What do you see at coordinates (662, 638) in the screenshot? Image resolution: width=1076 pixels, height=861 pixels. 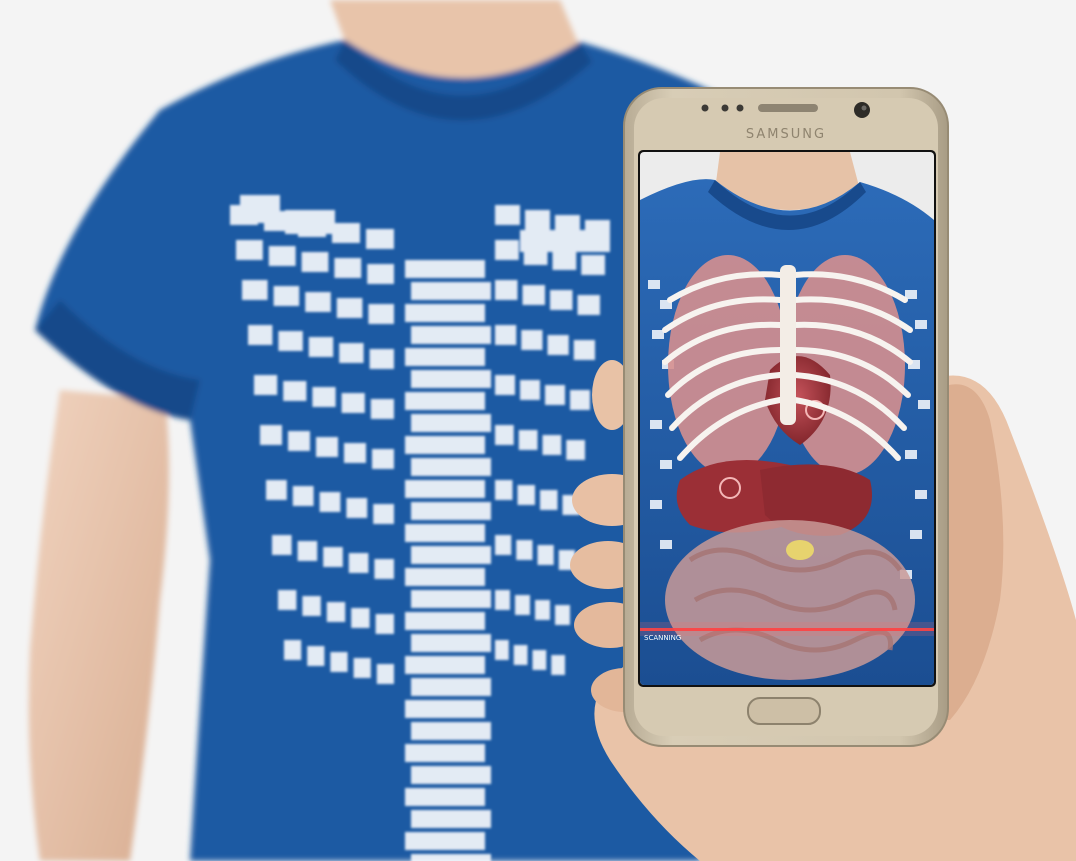 I see `scanning-status: SCANNING` at bounding box center [662, 638].